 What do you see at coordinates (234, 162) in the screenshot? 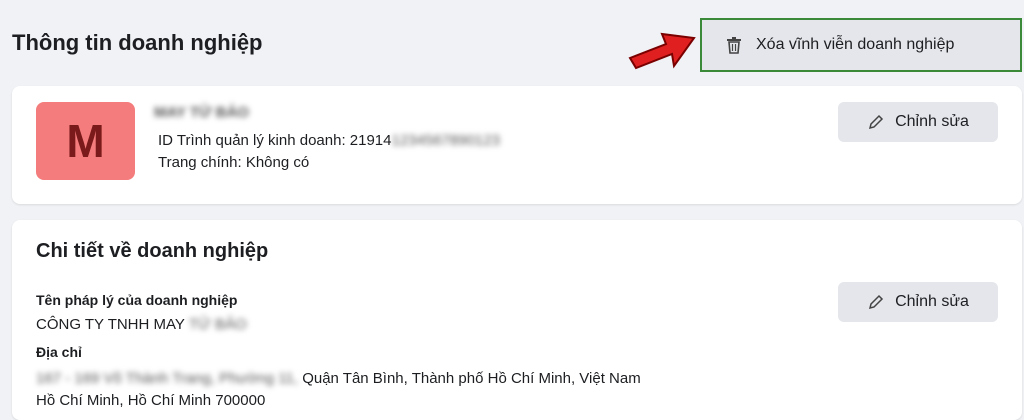
I see `main-page-text: Trang chính: Không có` at bounding box center [234, 162].